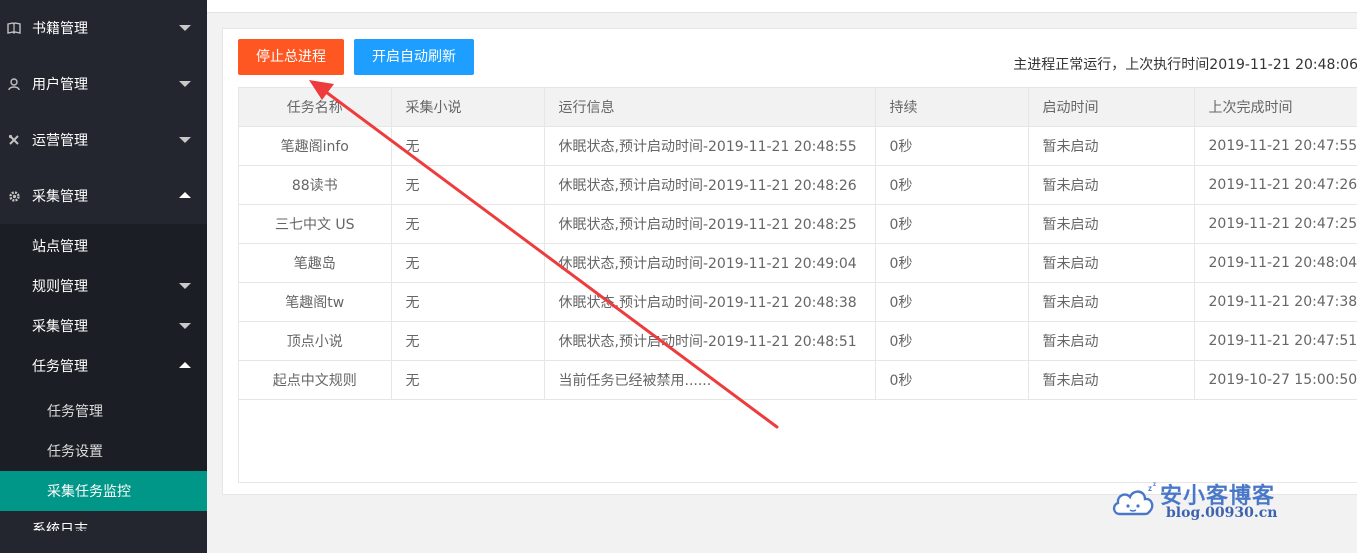  What do you see at coordinates (414, 57) in the screenshot?
I see `auto-refresh-button: 开启自动刷新` at bounding box center [414, 57].